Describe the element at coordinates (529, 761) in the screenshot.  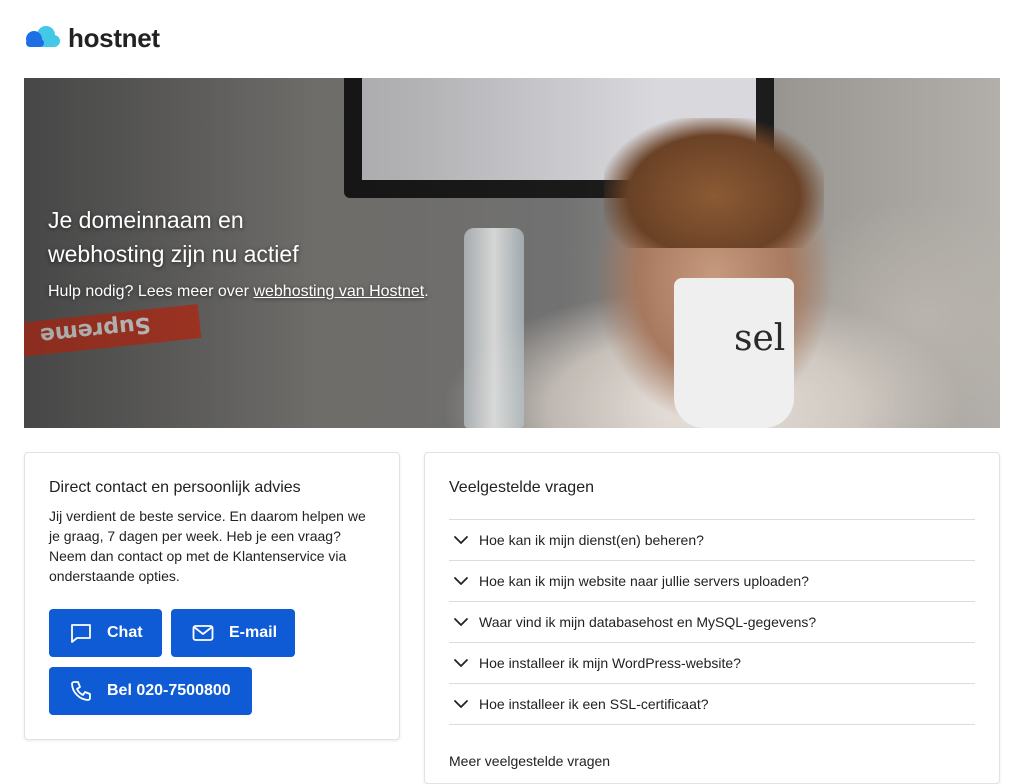
I see `more-faq-link: Meer veelgestelde vragen` at that location.